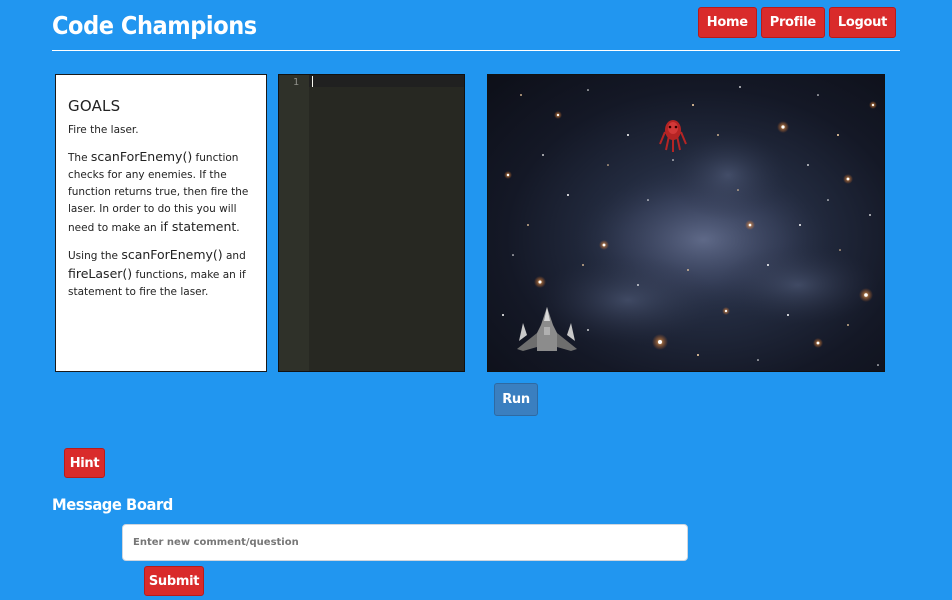  What do you see at coordinates (154, 25) in the screenshot?
I see `site-title: Code Champions` at bounding box center [154, 25].